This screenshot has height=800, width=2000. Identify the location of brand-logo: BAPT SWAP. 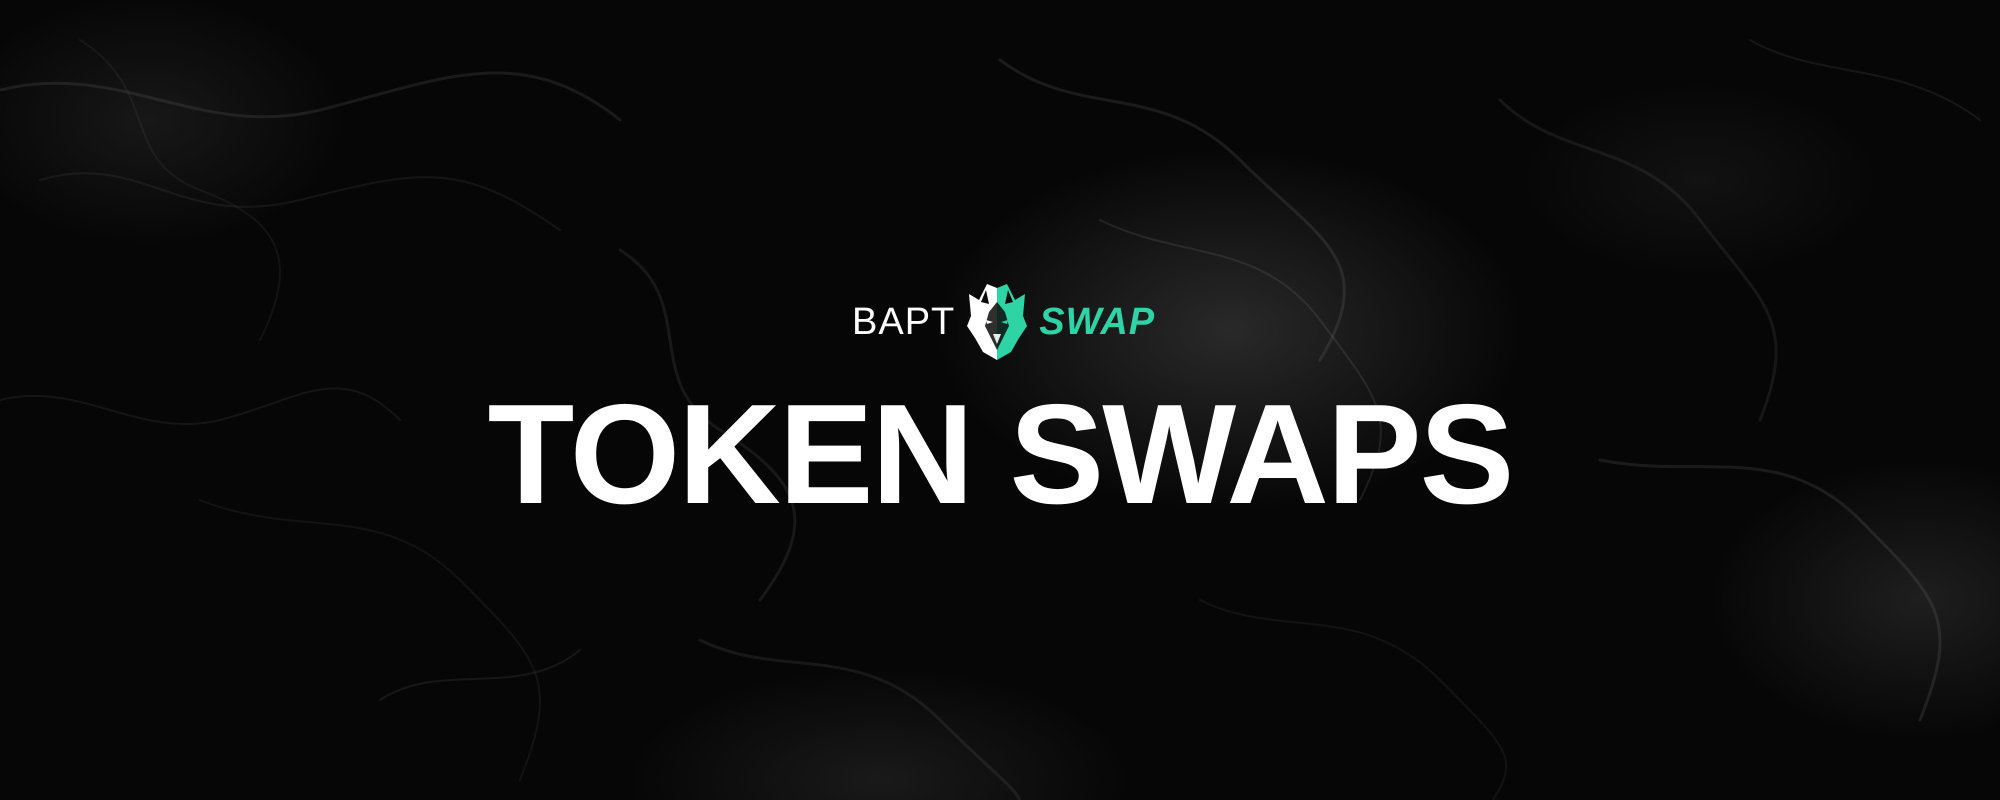
(1003, 322).